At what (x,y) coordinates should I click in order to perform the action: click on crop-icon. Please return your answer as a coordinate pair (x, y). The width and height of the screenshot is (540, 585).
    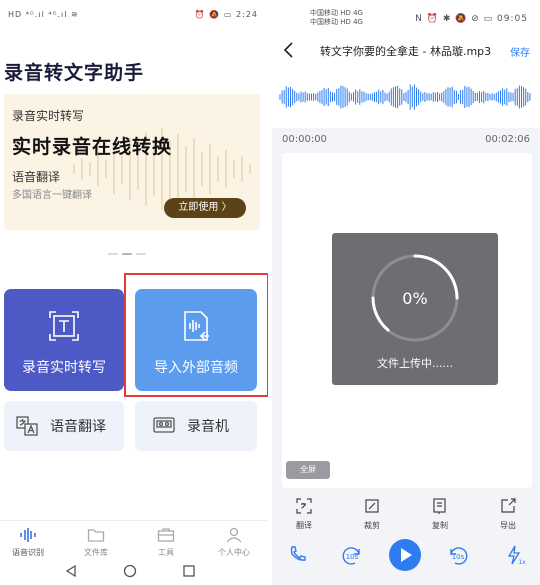
    Looking at the image, I should click on (372, 506).